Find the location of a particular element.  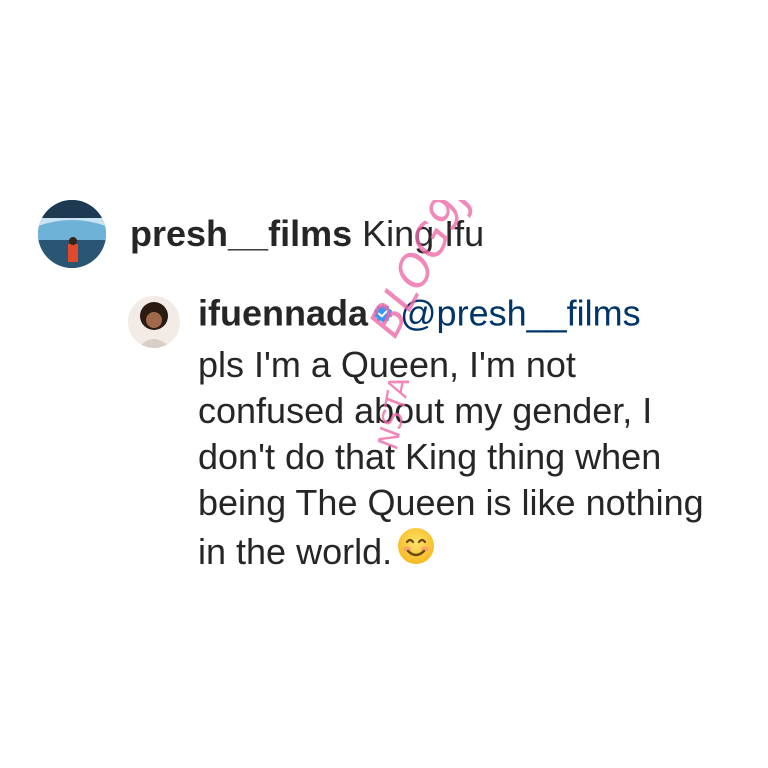

reply-avatar-image is located at coordinates (154, 322).